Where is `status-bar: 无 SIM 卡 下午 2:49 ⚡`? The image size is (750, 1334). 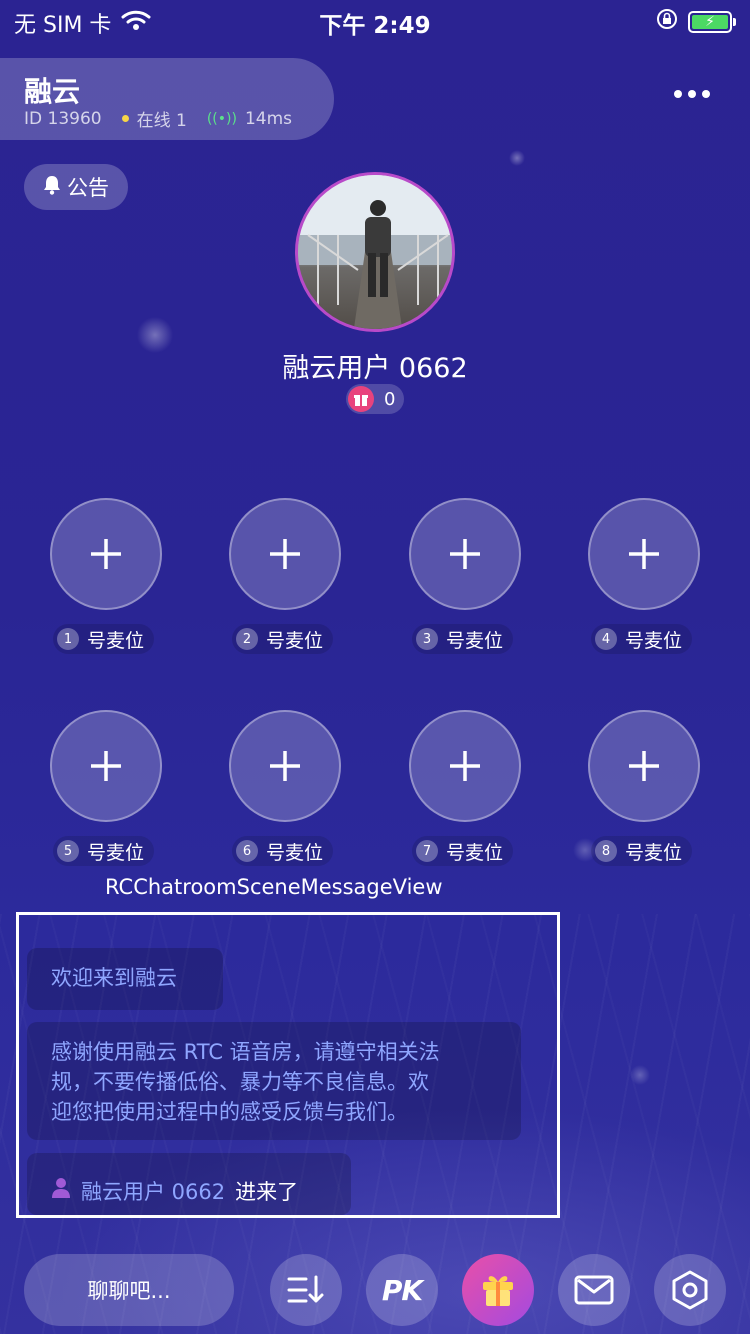
status-bar: 无 SIM 卡 下午 2:49 ⚡ is located at coordinates (375, 20).